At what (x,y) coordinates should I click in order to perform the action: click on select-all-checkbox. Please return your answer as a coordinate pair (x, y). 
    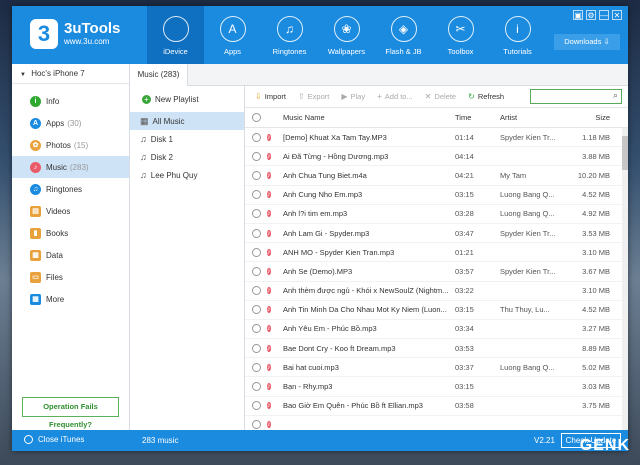
    Looking at the image, I should click on (256, 117).